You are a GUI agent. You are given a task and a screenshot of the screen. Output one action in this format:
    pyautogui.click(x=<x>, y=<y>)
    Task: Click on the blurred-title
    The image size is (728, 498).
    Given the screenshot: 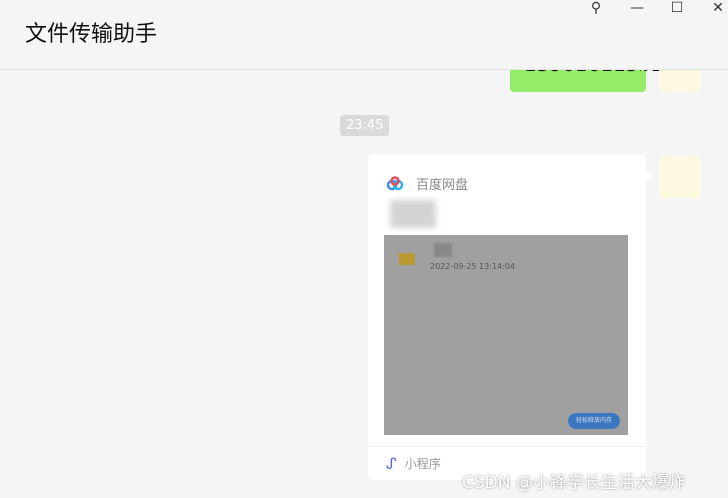 What is the action you would take?
    pyautogui.click(x=413, y=214)
    